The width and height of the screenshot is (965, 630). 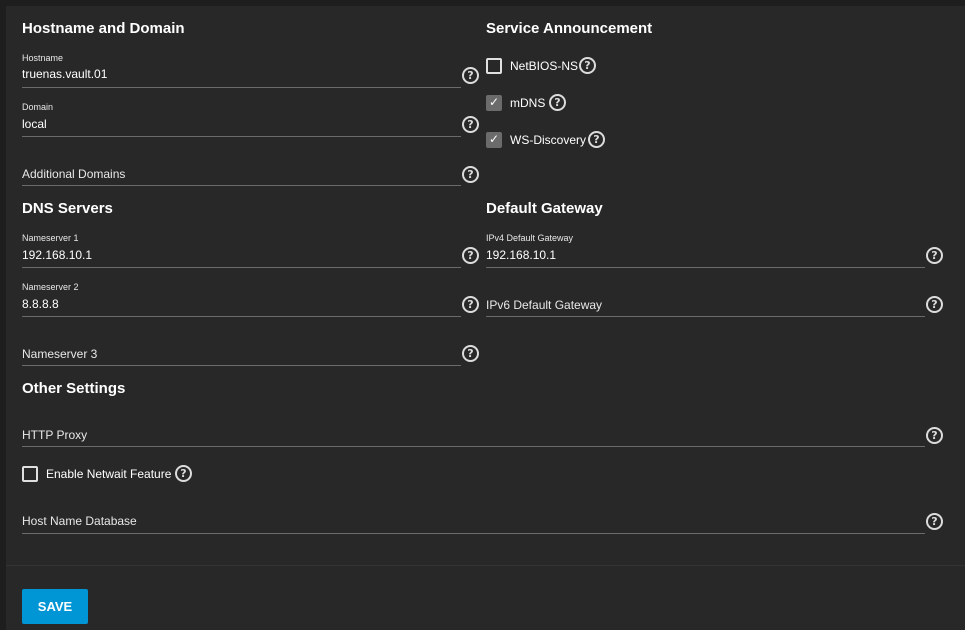 What do you see at coordinates (103, 28) in the screenshot?
I see `section-title-hostname-domain: Hostname and Domain` at bounding box center [103, 28].